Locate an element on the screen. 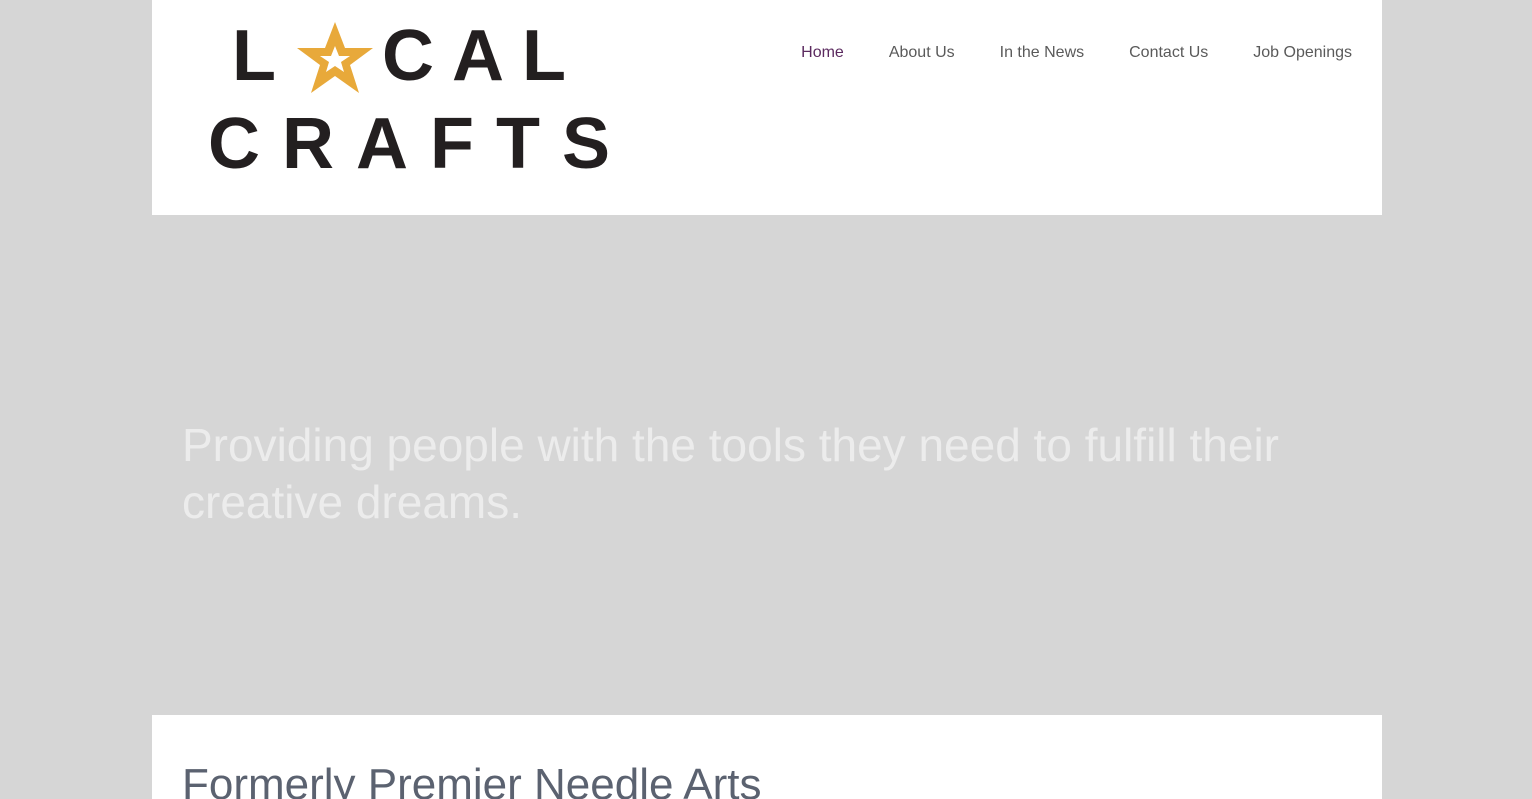 Image resolution: width=1532 pixels, height=799 pixels. logo-letter-l: L is located at coordinates (263, 56).